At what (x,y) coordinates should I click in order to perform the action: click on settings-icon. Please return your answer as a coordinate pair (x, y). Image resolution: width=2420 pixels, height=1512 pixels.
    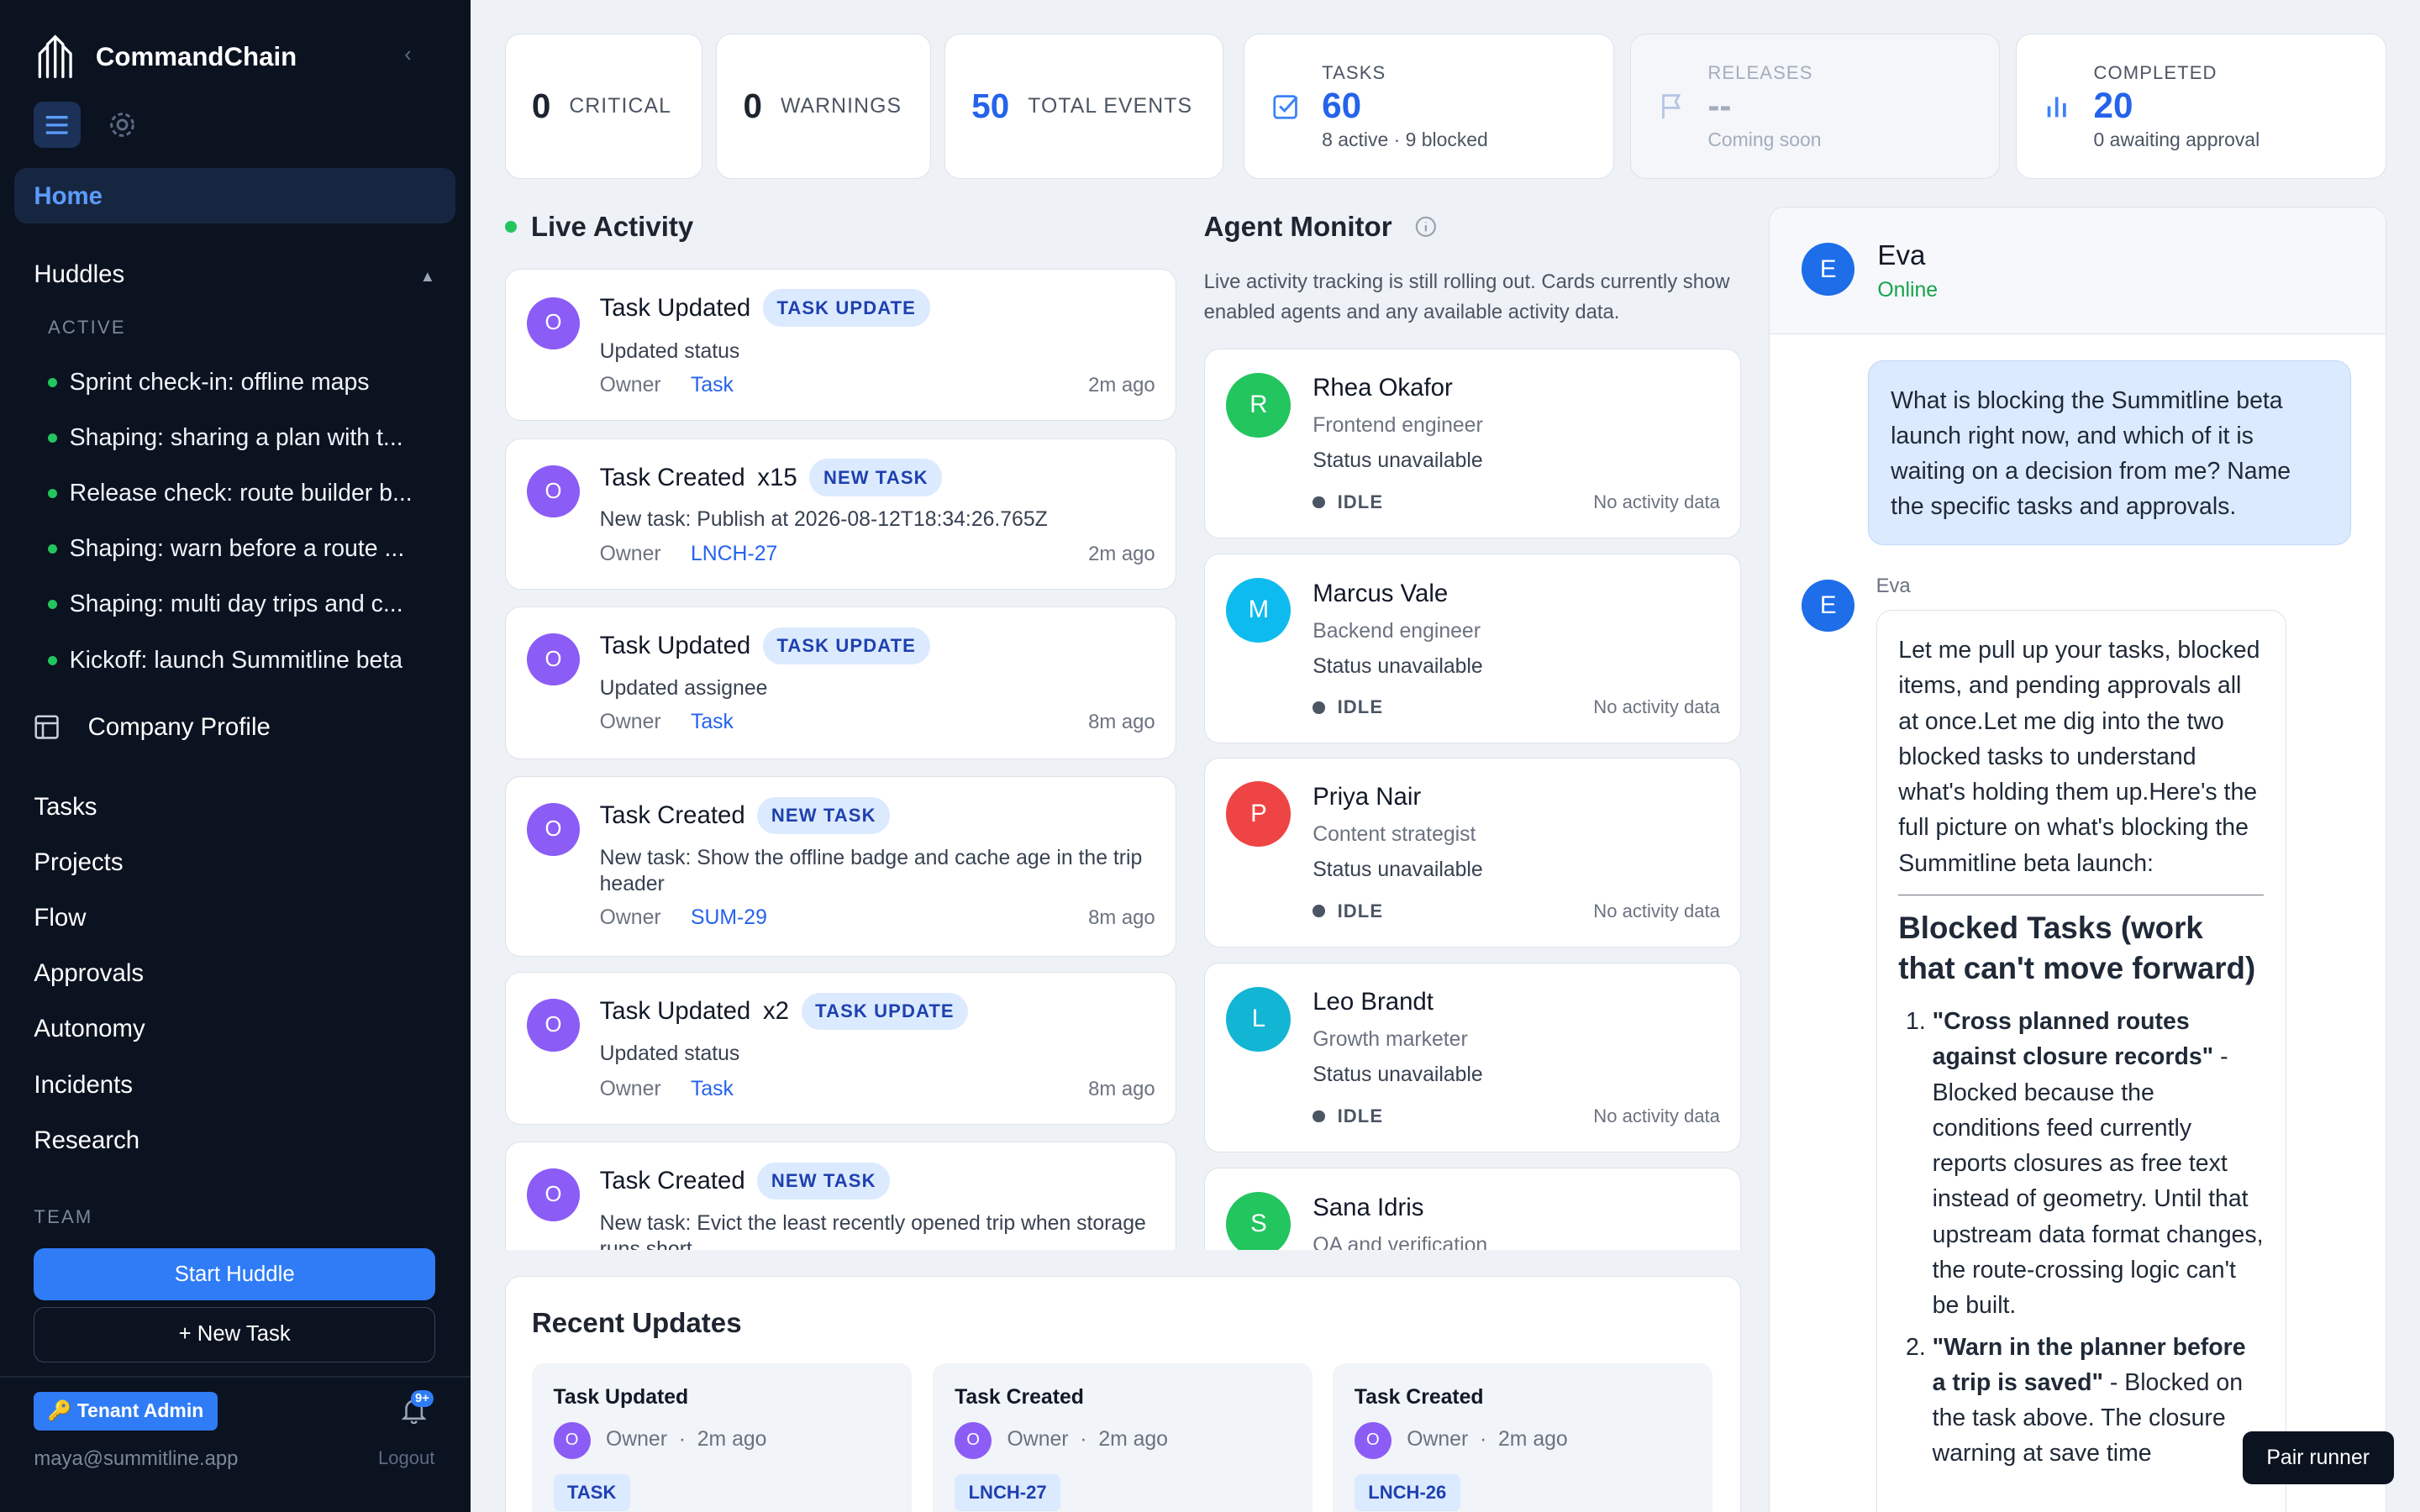
    Looking at the image, I should click on (122, 125).